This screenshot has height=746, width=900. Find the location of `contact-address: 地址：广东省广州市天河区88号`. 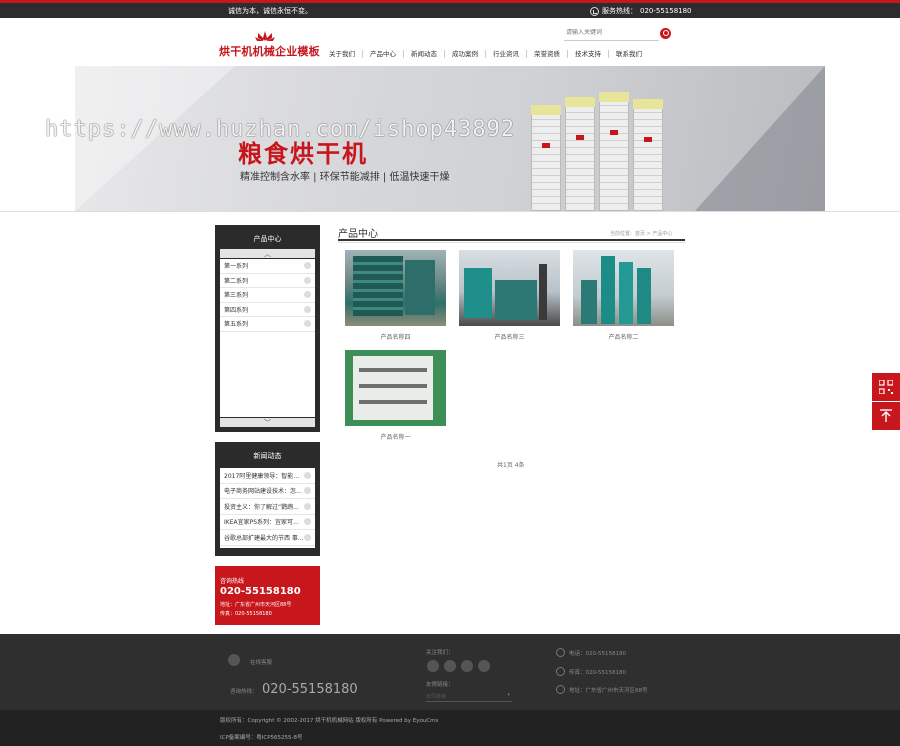

contact-address: 地址：广东省广州市天河区88号 is located at coordinates (256, 605).